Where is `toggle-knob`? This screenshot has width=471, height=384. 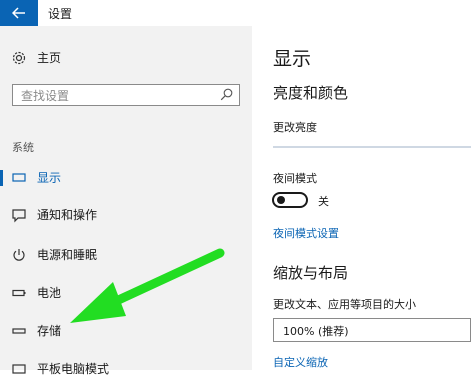
toggle-knob is located at coordinates (281, 200).